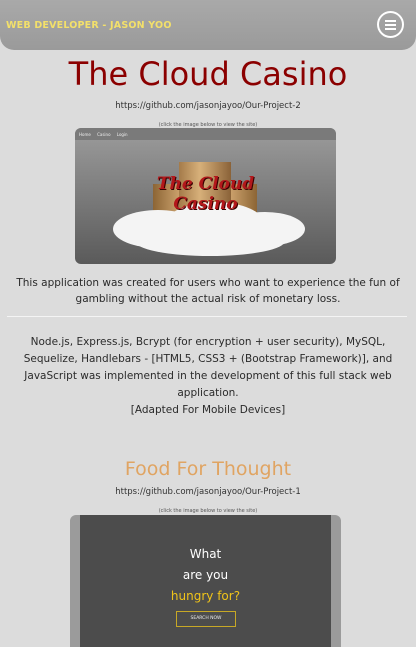 The image size is (416, 647). Describe the element at coordinates (206, 619) in the screenshot. I see `screenshot-search-button: SEARCH NOW` at that location.